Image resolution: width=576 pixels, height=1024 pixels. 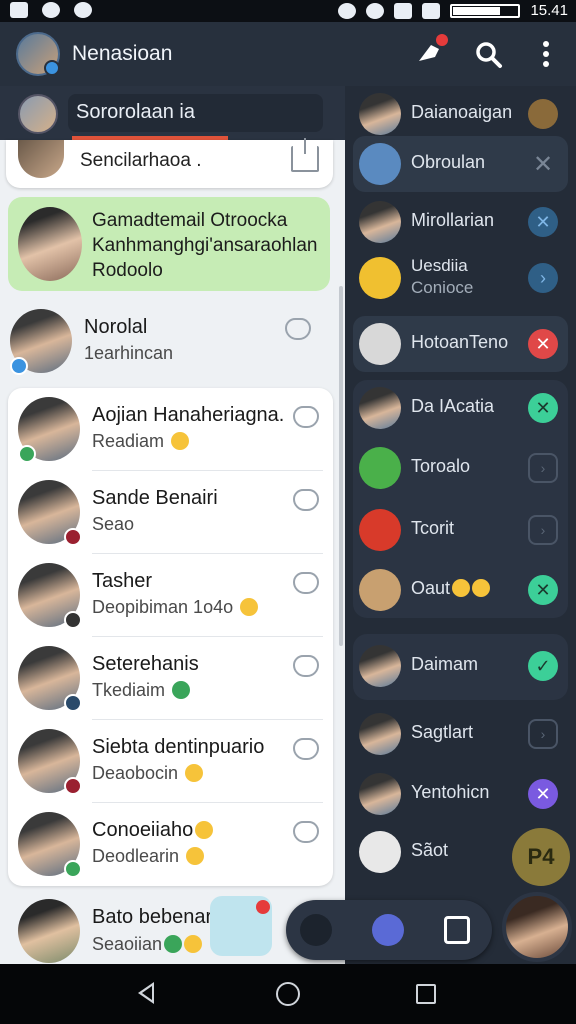 I want to click on contact-row: Mirollarian ✕, so click(x=460, y=222).